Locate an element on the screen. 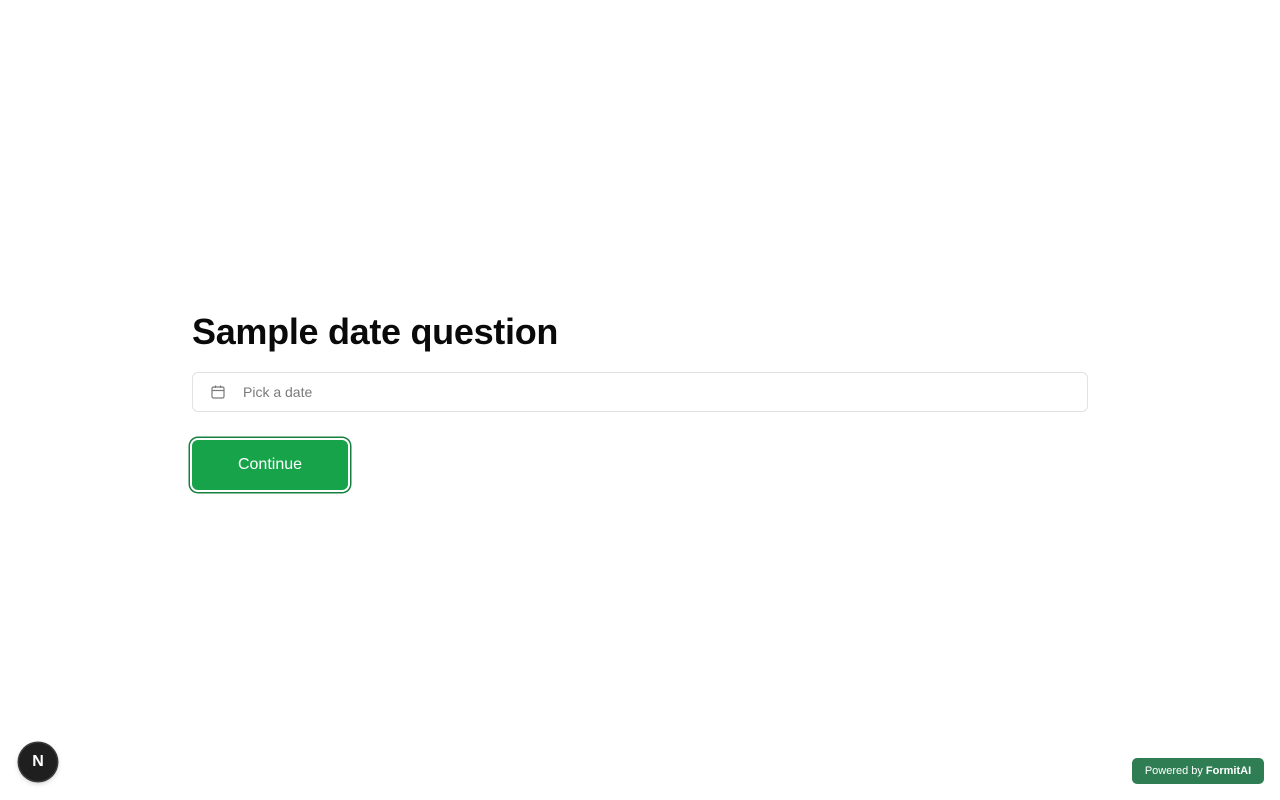  nav-badge-letter: N is located at coordinates (38, 761).